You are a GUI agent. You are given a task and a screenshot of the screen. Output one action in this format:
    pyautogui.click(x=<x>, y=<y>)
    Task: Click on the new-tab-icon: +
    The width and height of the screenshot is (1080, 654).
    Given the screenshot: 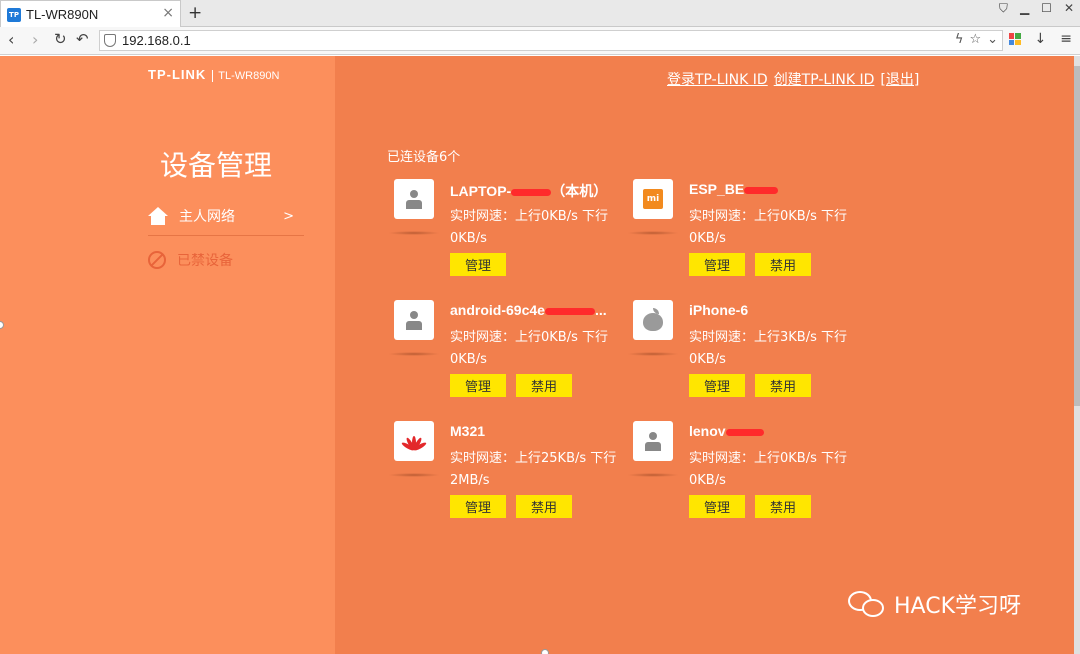 What is the action you would take?
    pyautogui.click(x=195, y=13)
    